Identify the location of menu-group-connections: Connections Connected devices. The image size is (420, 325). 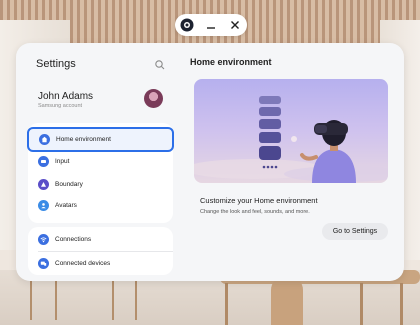
(100, 251).